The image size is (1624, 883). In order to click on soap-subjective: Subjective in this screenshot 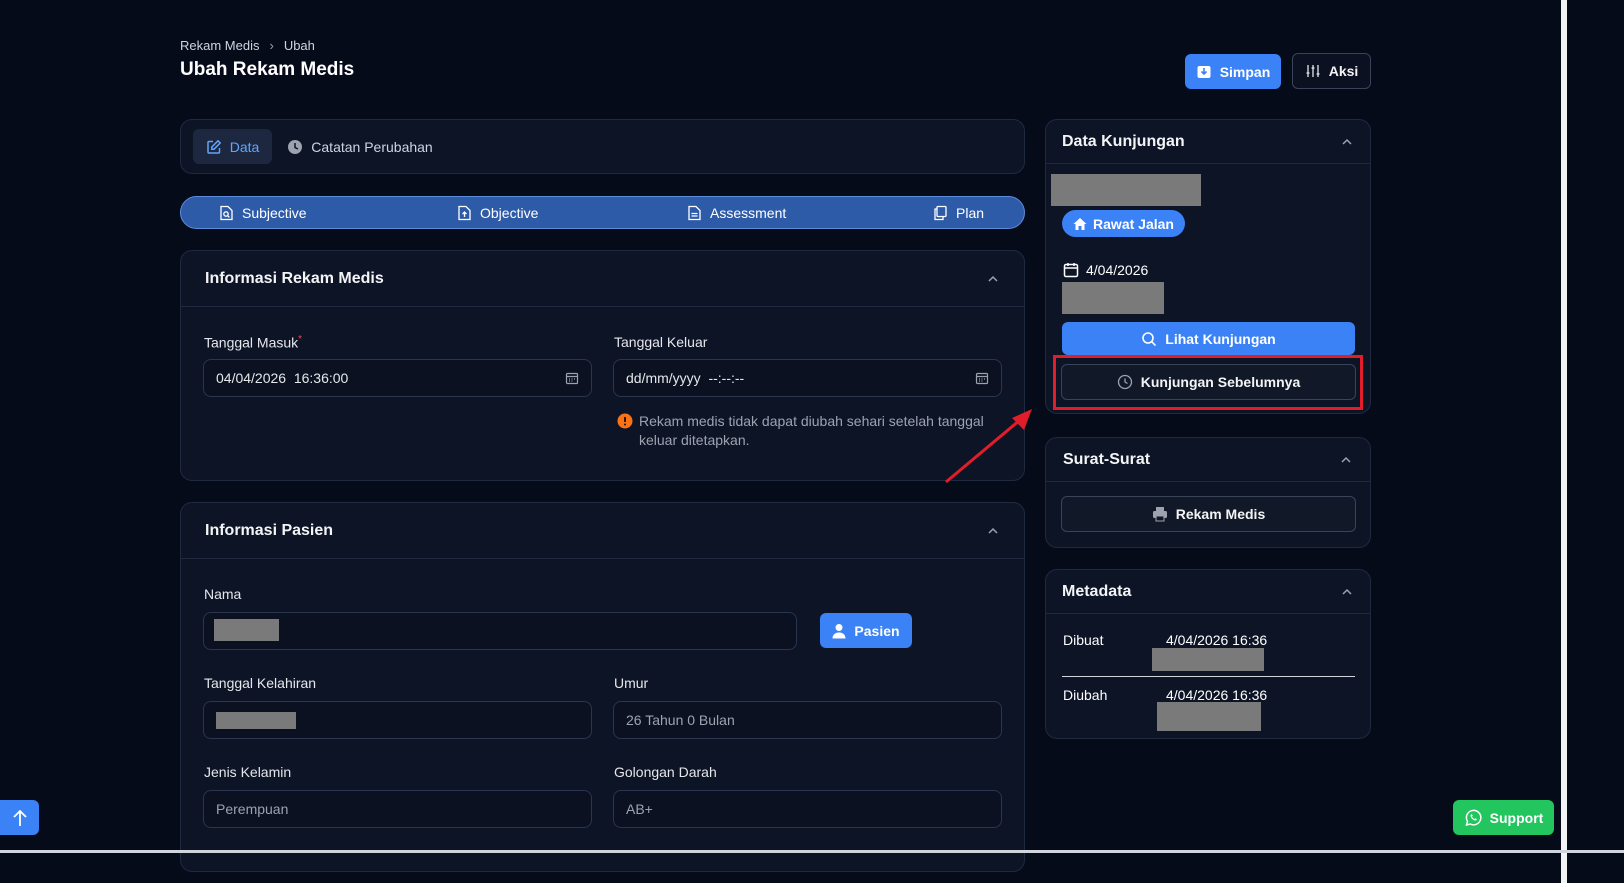, I will do `click(263, 212)`.